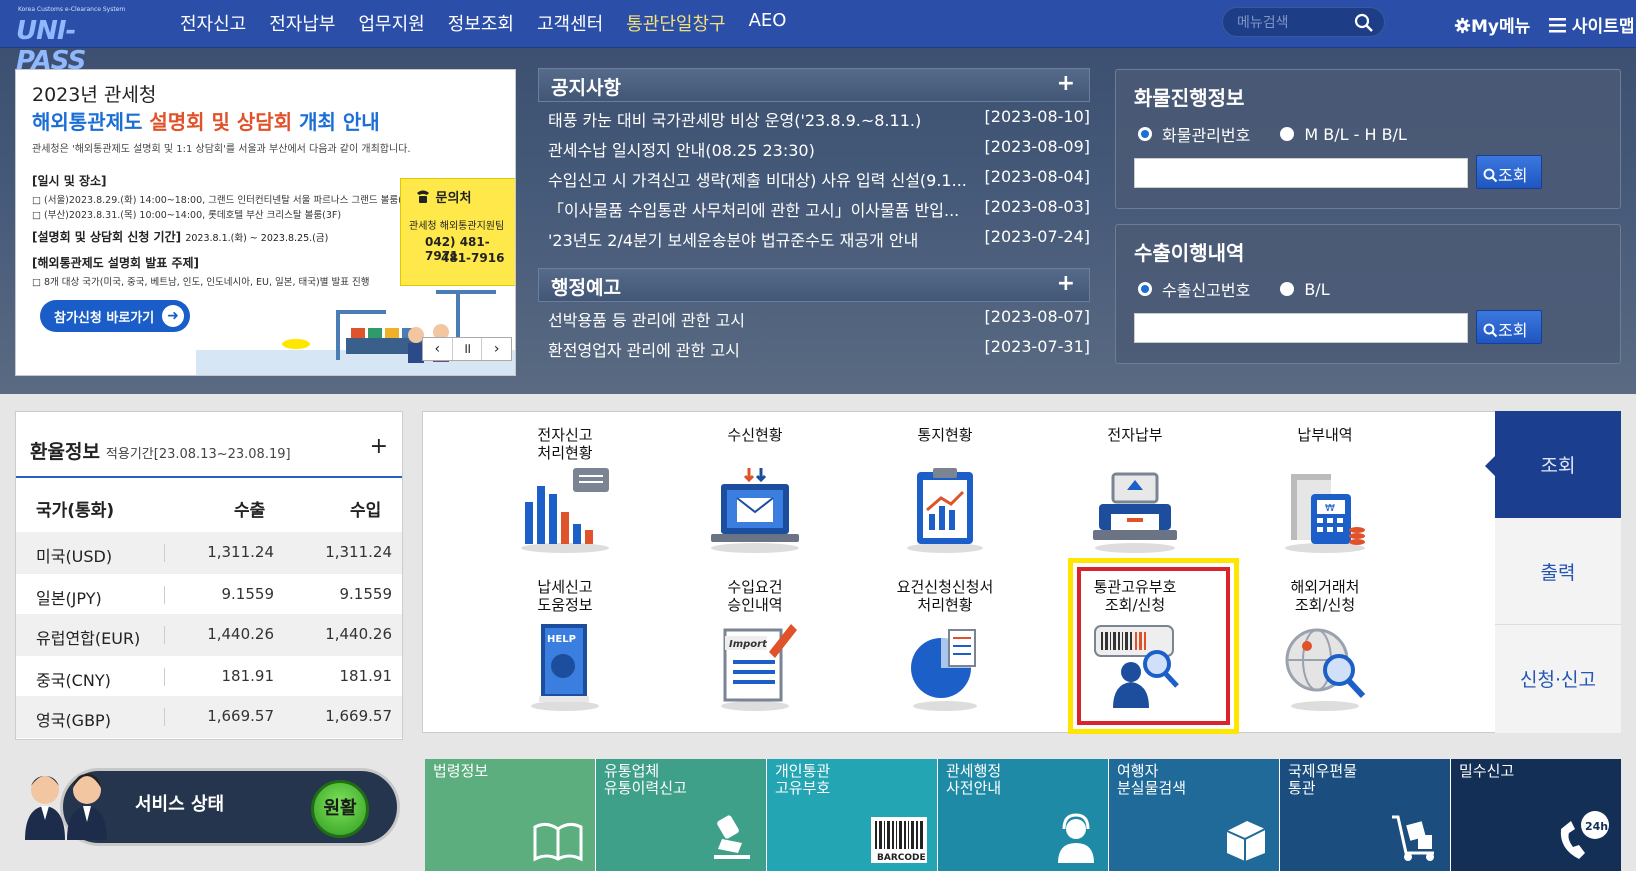  I want to click on admin-notices-more-button: +, so click(1066, 283).